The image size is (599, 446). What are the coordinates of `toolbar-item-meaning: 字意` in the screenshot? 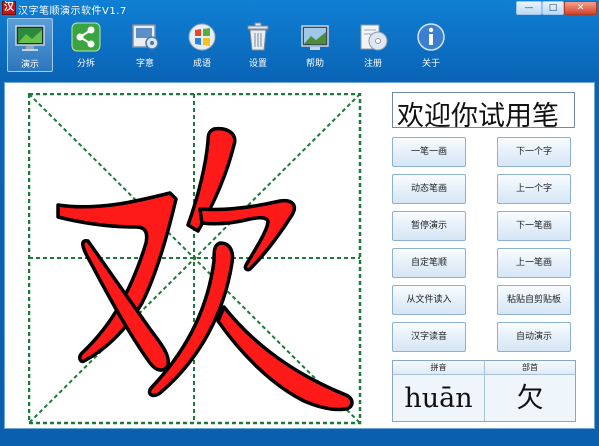 It's located at (145, 45).